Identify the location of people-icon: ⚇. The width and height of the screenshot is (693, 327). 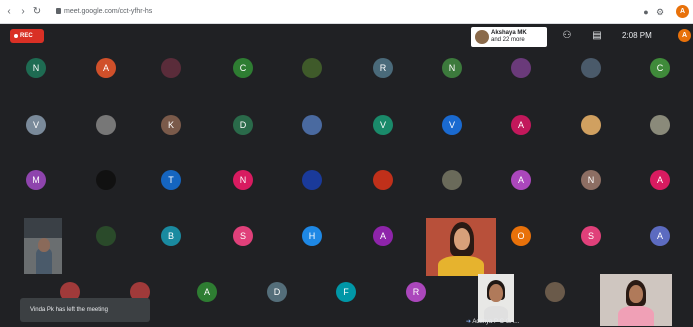
(567, 36).